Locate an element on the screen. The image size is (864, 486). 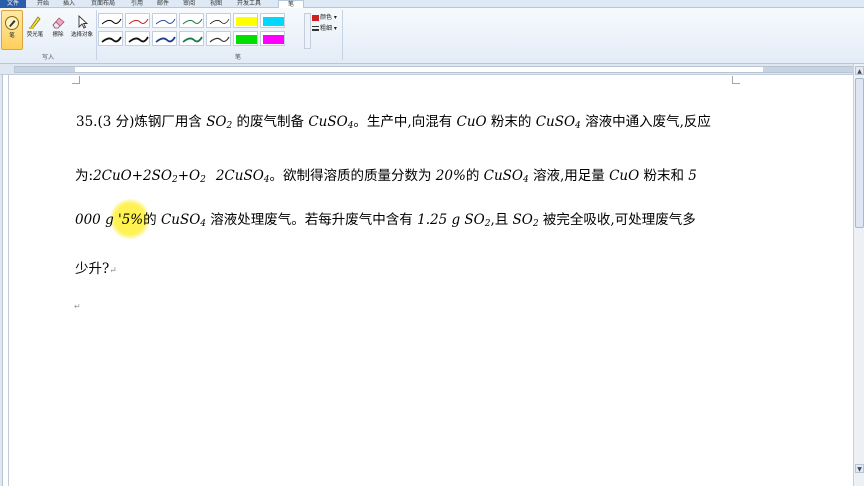
pen-color-button: 颜色 ▾ is located at coordinates (324, 17).